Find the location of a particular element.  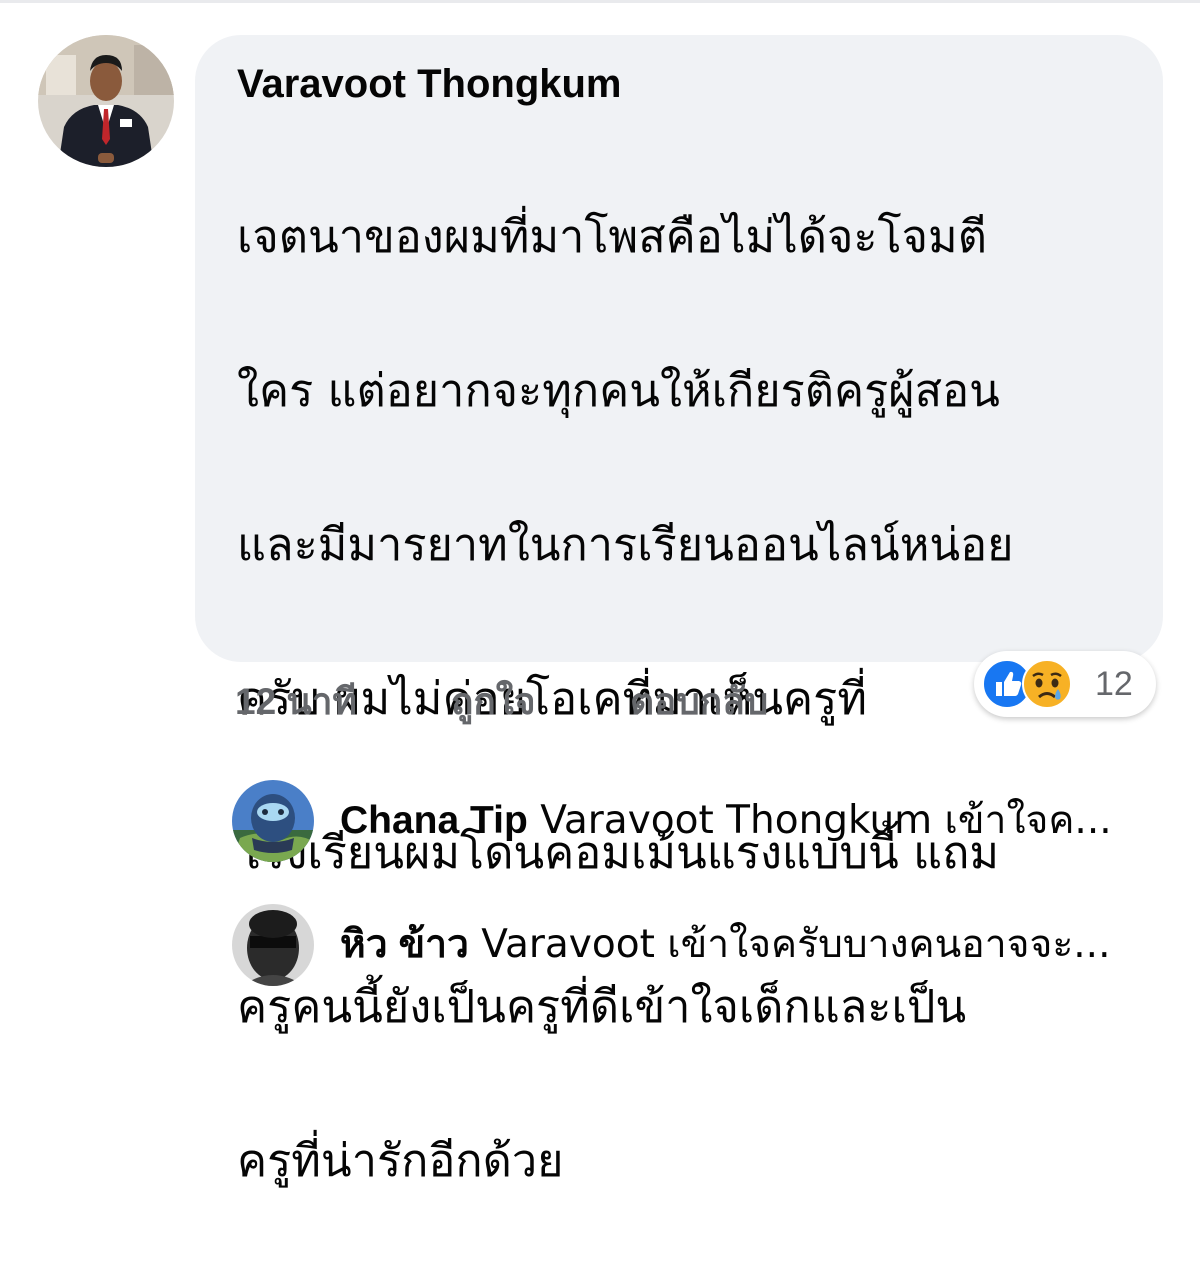

reply-author-name: หิว ข้าว is located at coordinates (404, 944).